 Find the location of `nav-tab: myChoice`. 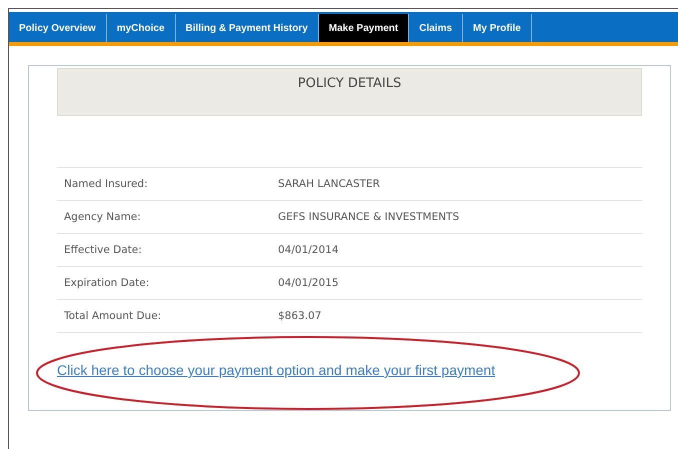

nav-tab: myChoice is located at coordinates (141, 28).